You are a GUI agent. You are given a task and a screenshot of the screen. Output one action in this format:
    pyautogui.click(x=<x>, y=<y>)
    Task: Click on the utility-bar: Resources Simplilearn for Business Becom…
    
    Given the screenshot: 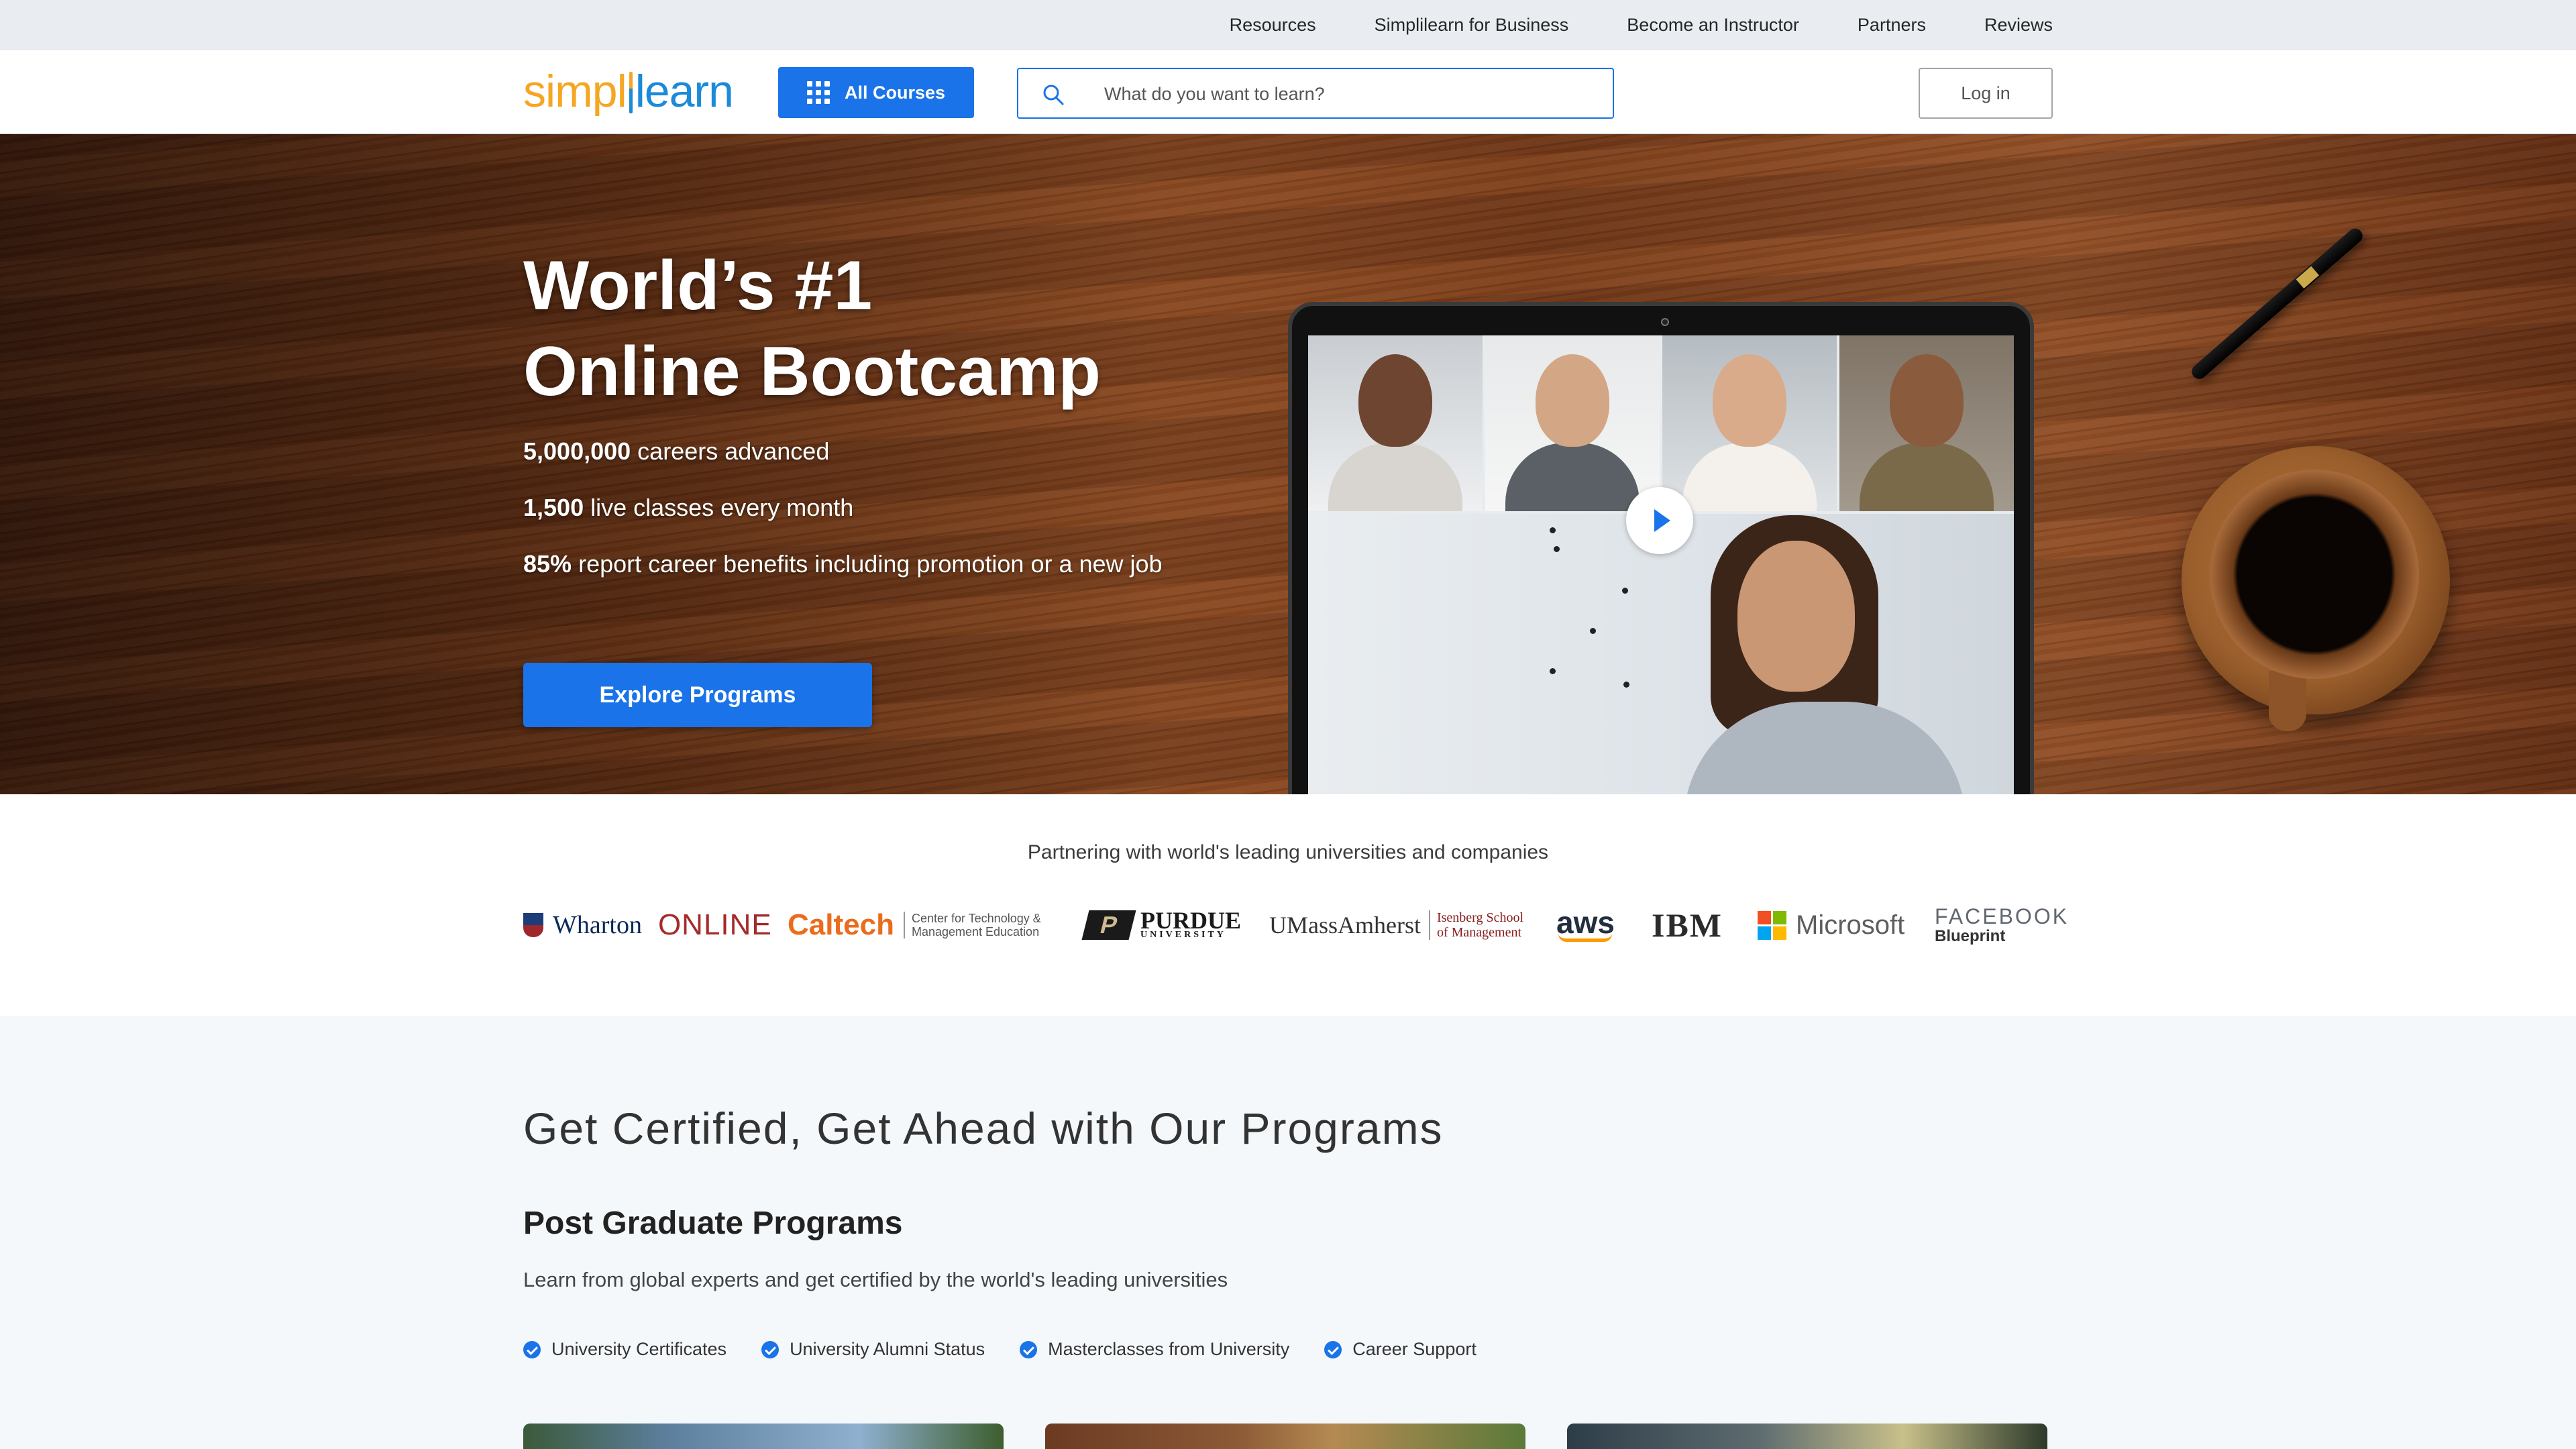 What is the action you would take?
    pyautogui.click(x=1288, y=25)
    